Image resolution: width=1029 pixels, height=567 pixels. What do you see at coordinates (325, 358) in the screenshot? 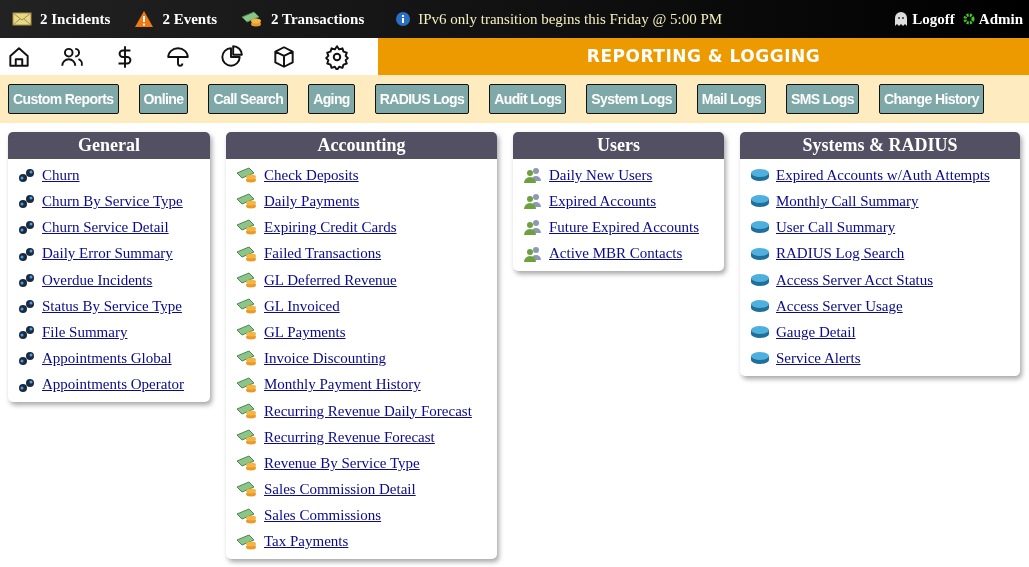
I see `report-link: Invoice Discounting` at bounding box center [325, 358].